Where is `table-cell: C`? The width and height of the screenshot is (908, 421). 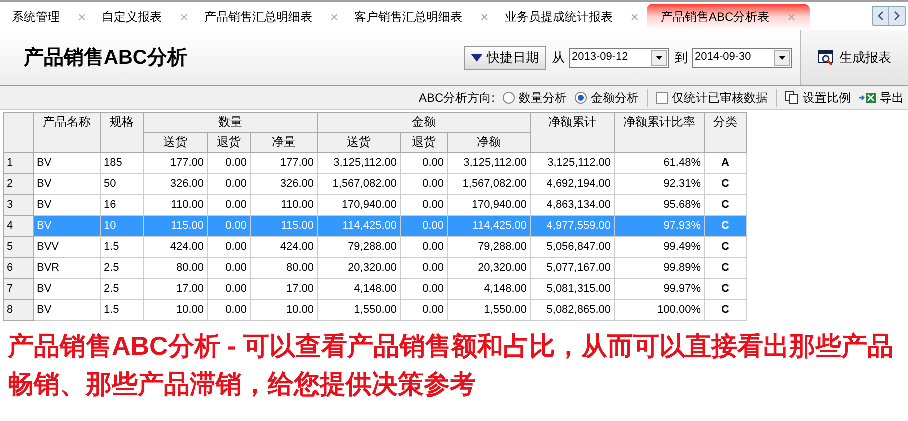
table-cell: C is located at coordinates (725, 310).